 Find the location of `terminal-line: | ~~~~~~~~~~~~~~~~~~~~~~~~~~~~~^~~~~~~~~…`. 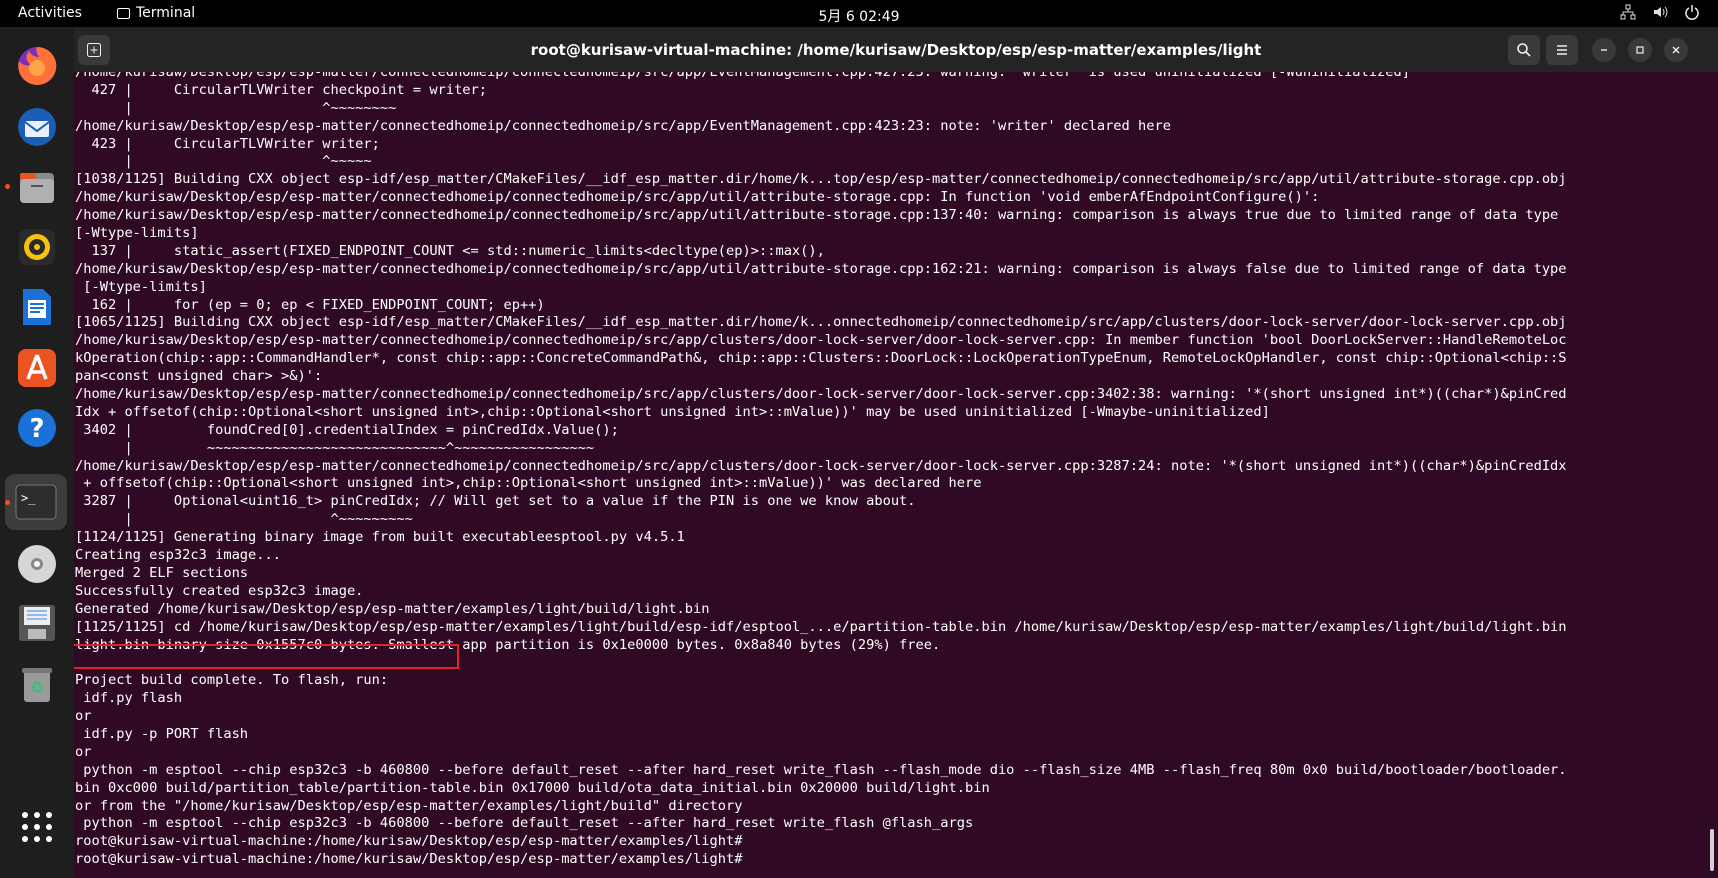

terminal-line: | ~~~~~~~~~~~~~~~~~~~~~~~~~~~~~^~~~~~~~~… is located at coordinates (335, 447).